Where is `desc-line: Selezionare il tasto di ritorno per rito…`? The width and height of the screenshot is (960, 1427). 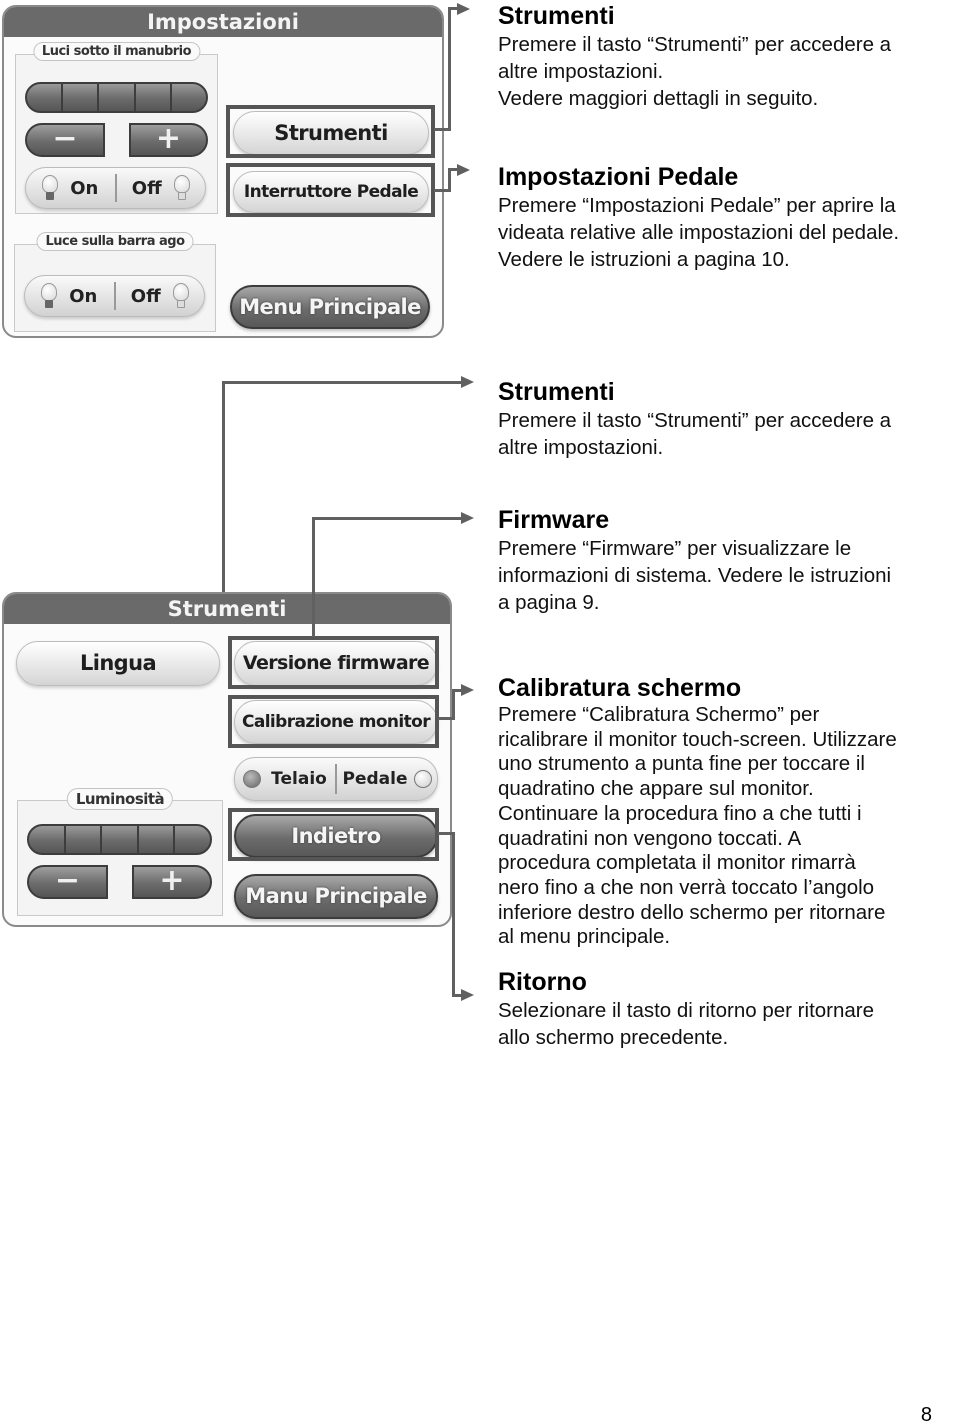
desc-line: Selezionare il tasto di ritorno per rito… is located at coordinates (686, 1010).